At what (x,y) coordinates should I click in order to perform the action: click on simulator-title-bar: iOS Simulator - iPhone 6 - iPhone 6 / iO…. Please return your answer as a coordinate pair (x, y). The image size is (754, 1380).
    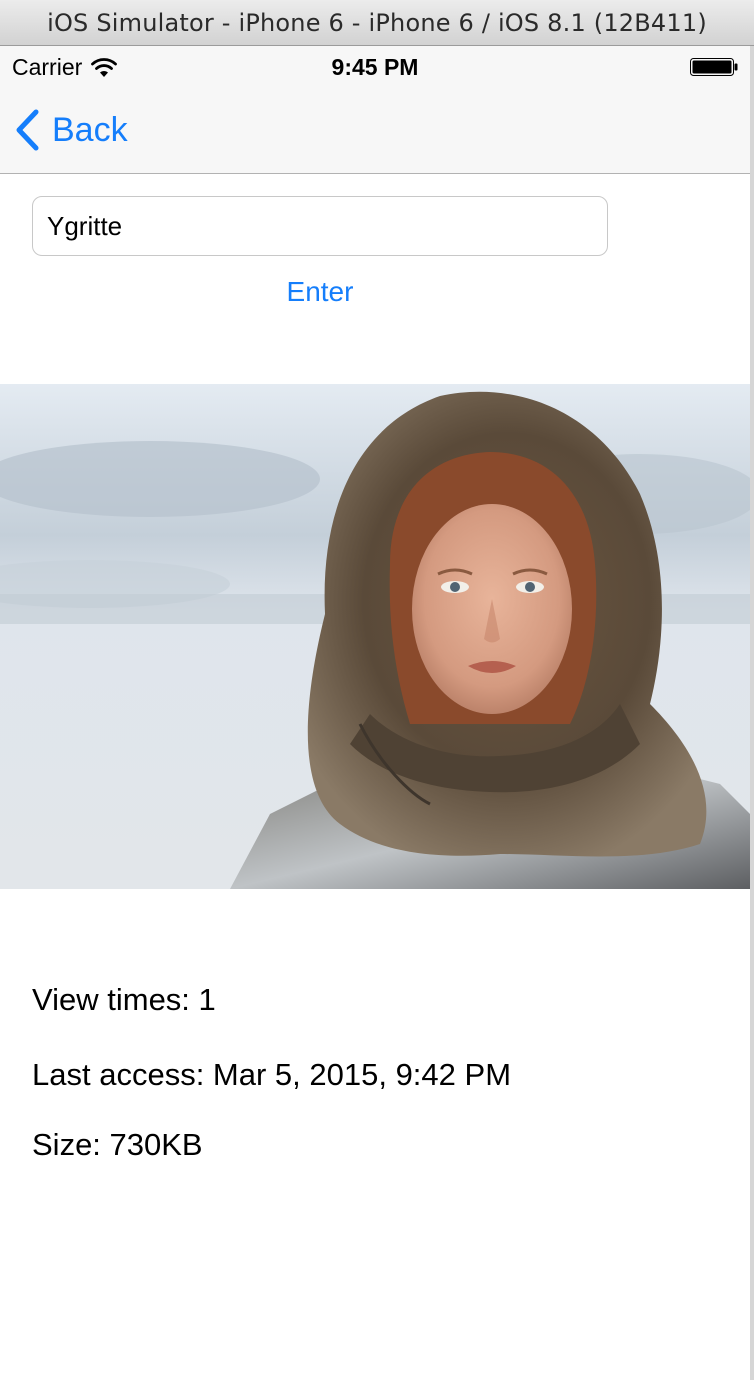
    Looking at the image, I should click on (377, 23).